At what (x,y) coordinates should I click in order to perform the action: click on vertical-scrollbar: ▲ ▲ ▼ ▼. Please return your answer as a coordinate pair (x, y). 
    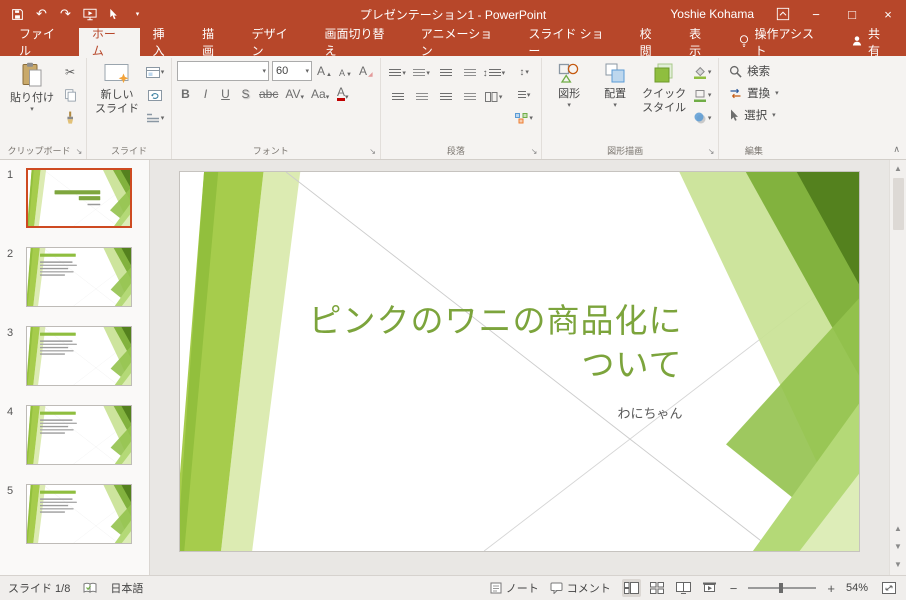
    Looking at the image, I should click on (897, 367).